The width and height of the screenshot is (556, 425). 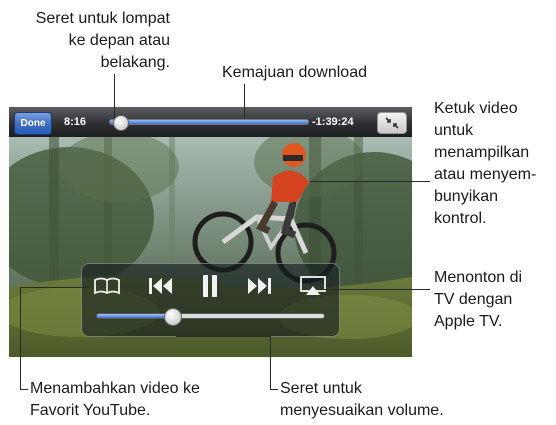 What do you see at coordinates (460, 218) in the screenshot?
I see `callout-tap-line-6: kontrol.` at bounding box center [460, 218].